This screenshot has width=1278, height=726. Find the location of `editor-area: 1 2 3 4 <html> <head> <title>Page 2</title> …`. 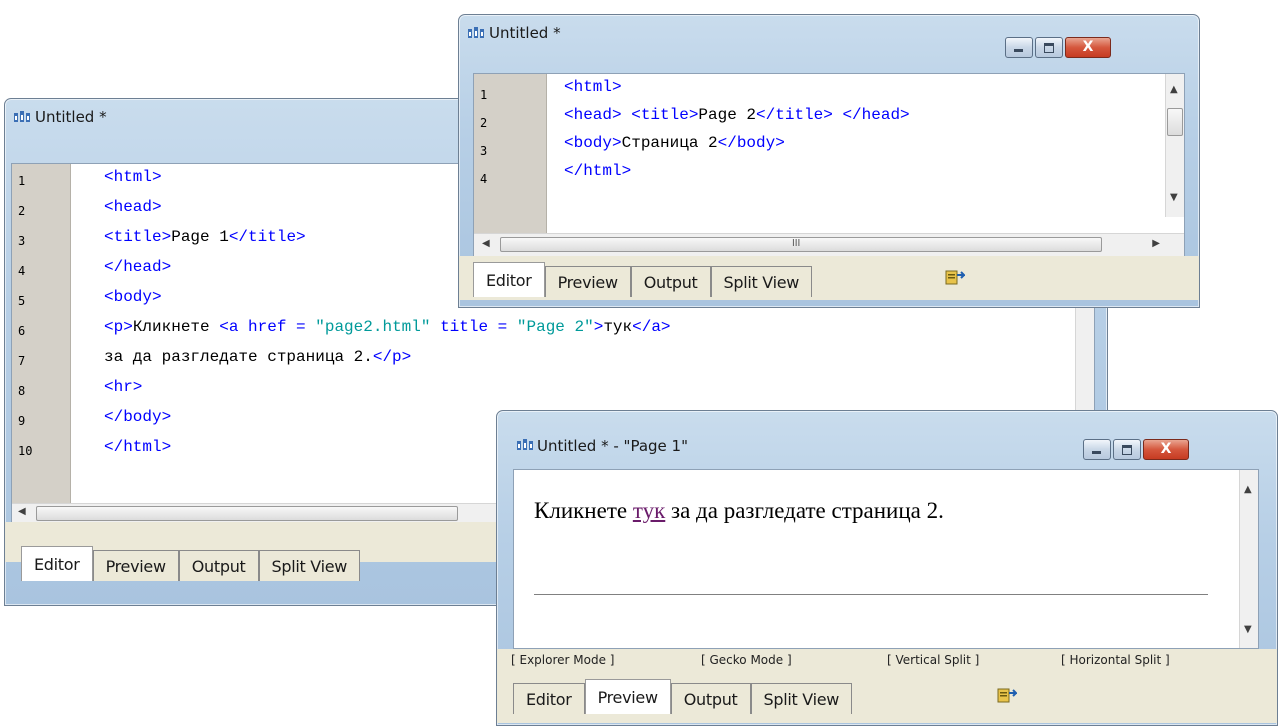

editor-area: 1 2 3 4 <html> <head> <title>Page 2</title> … is located at coordinates (829, 165).